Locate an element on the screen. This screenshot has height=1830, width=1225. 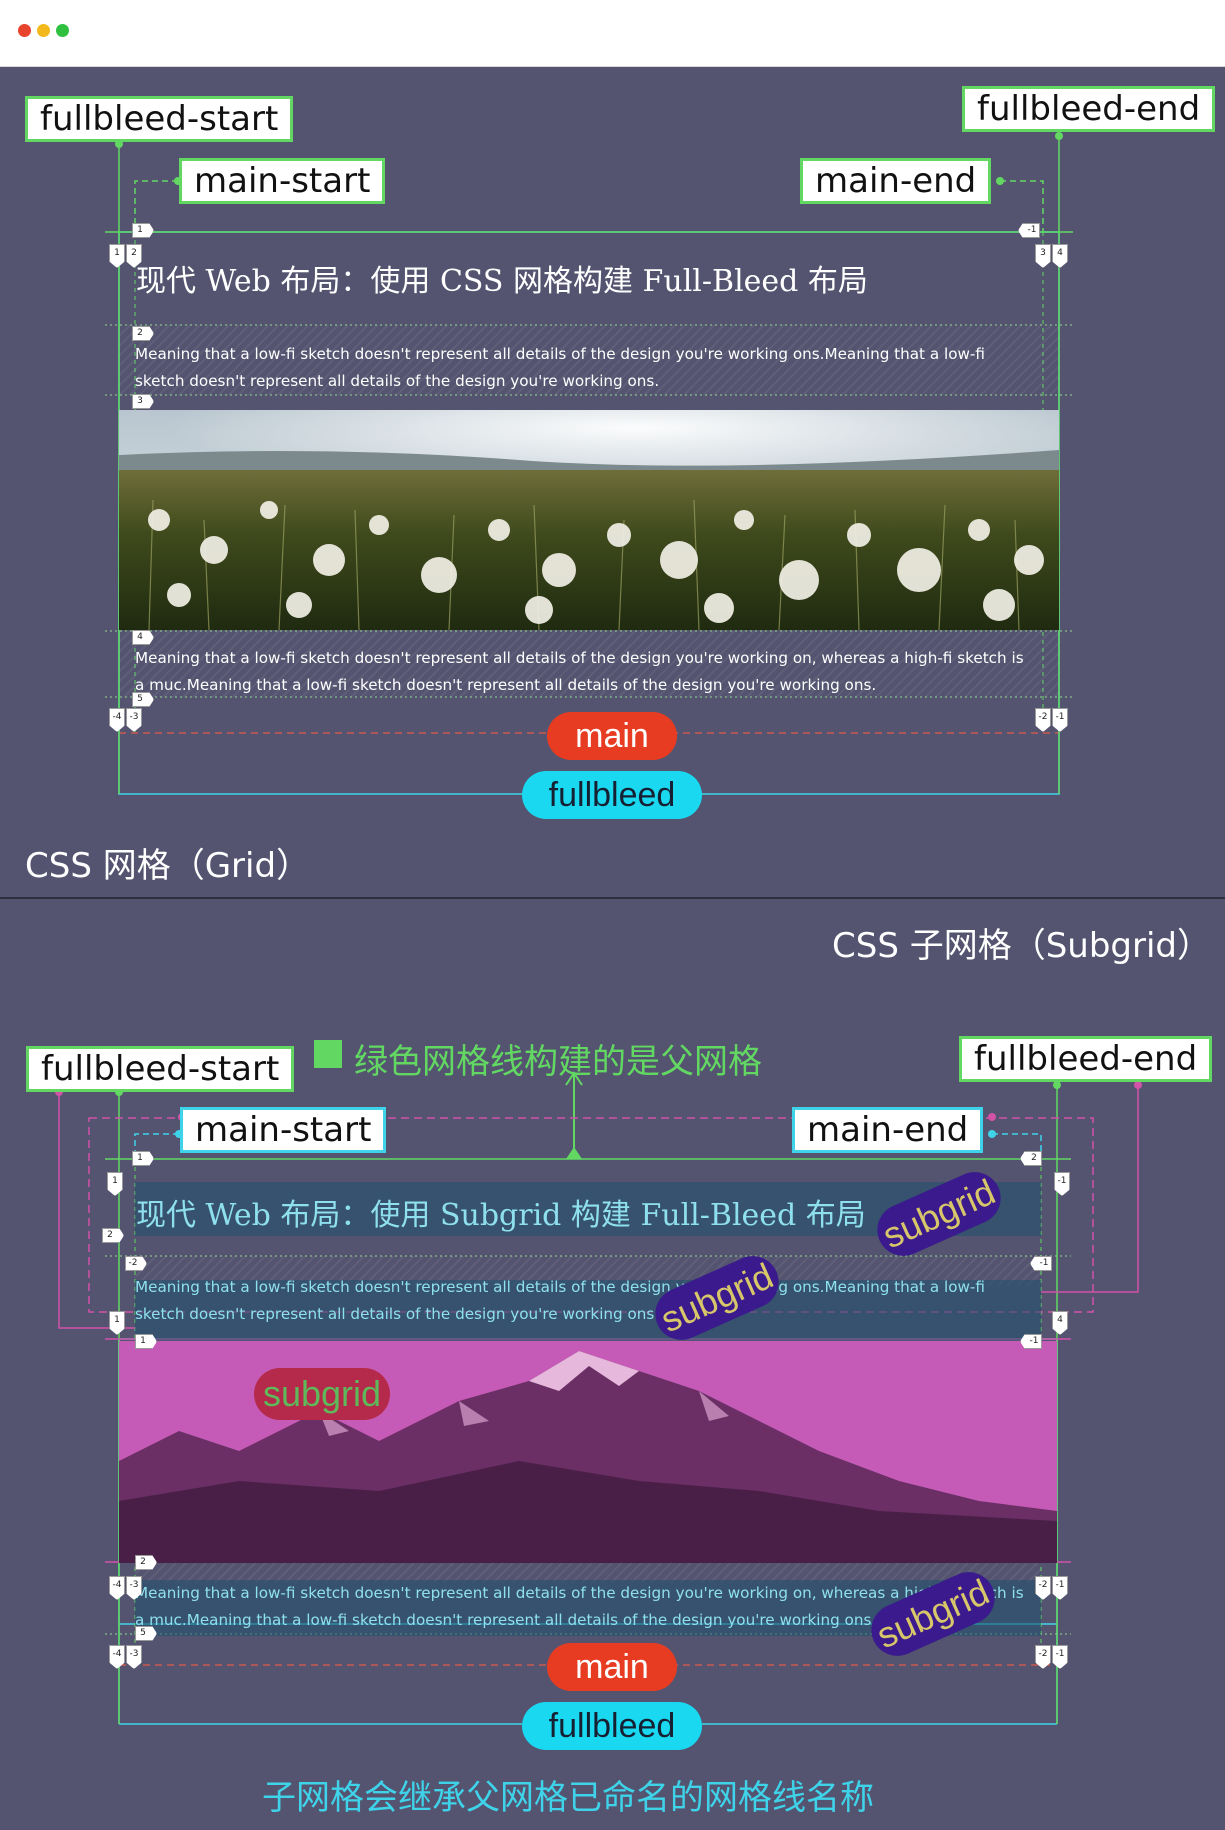
main-end-dot is located at coordinates (1000, 181).